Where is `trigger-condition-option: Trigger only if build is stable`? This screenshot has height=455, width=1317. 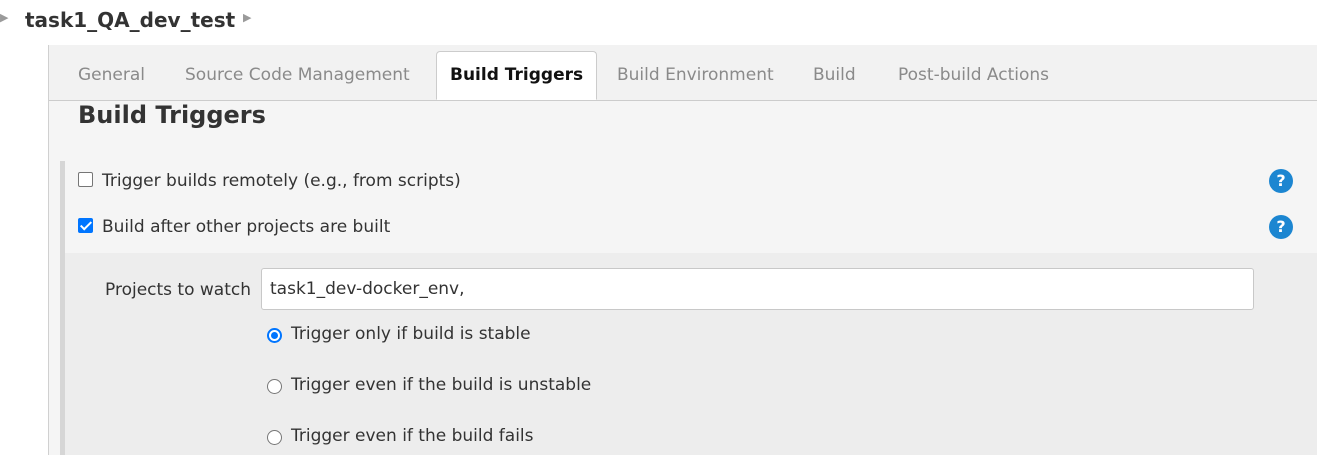 trigger-condition-option: Trigger only if build is stable is located at coordinates (399, 334).